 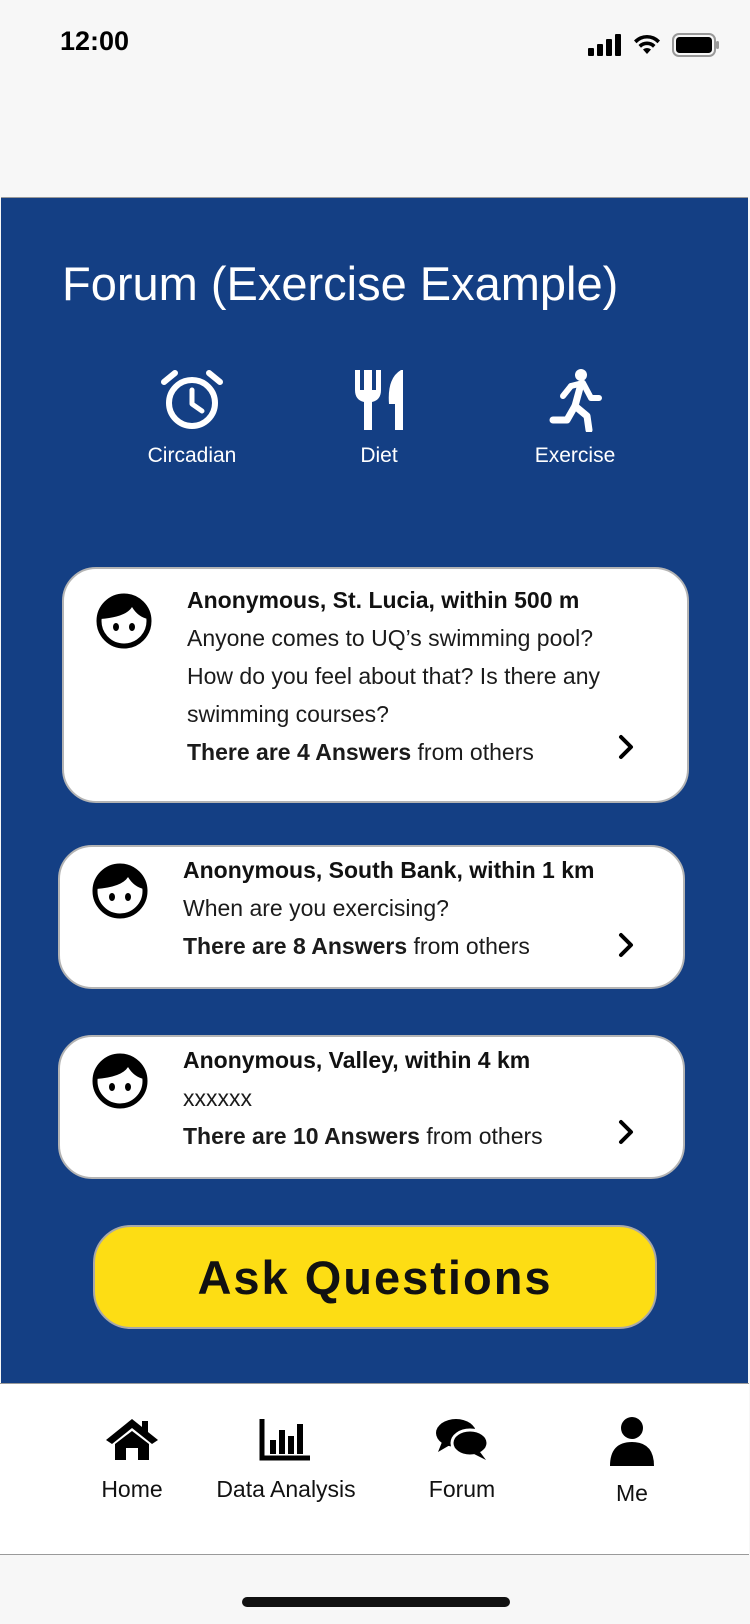 I want to click on wifi-icon, so click(x=647, y=44).